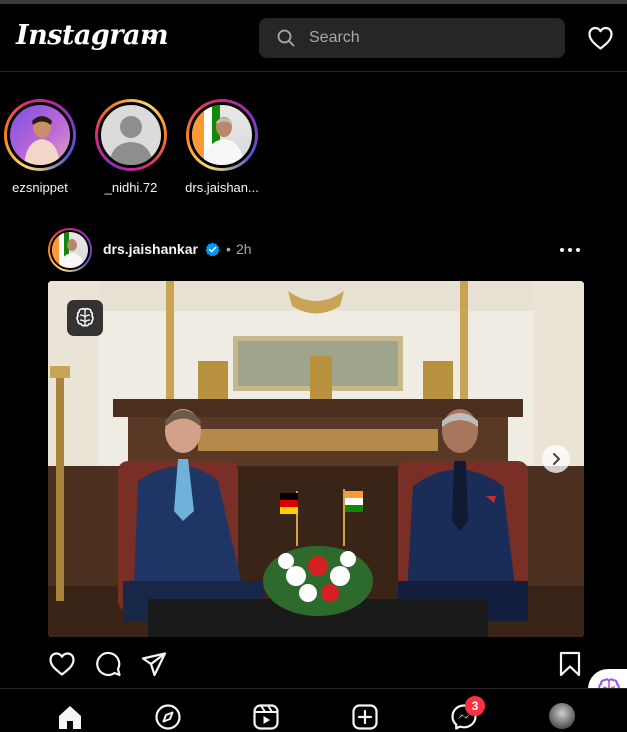 The image size is (627, 732). Describe the element at coordinates (570, 664) in the screenshot. I see `save-bookmark-icon` at that location.